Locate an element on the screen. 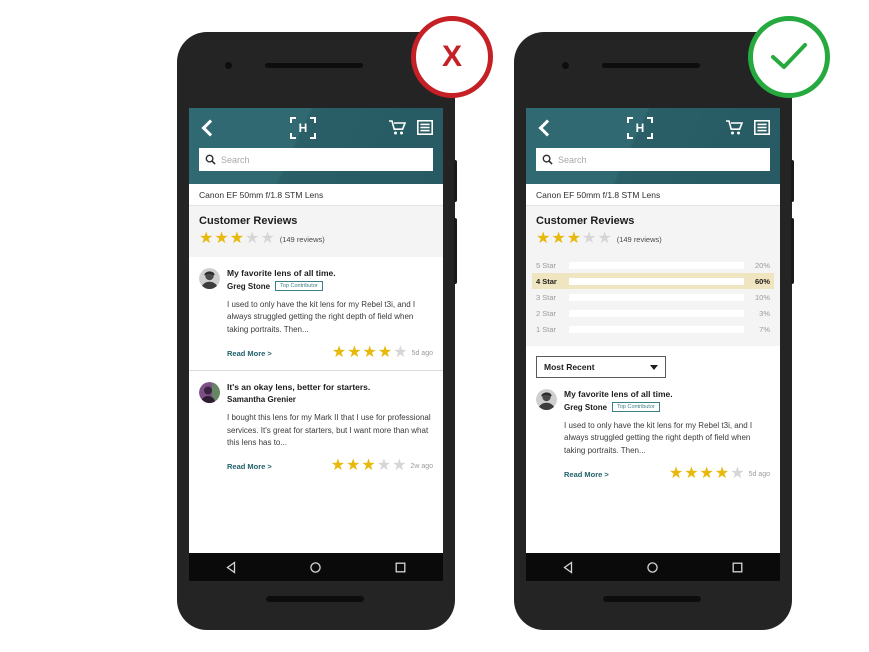 The image size is (869, 652). histogram-row-4-star: 4 Star 60% is located at coordinates (653, 281).